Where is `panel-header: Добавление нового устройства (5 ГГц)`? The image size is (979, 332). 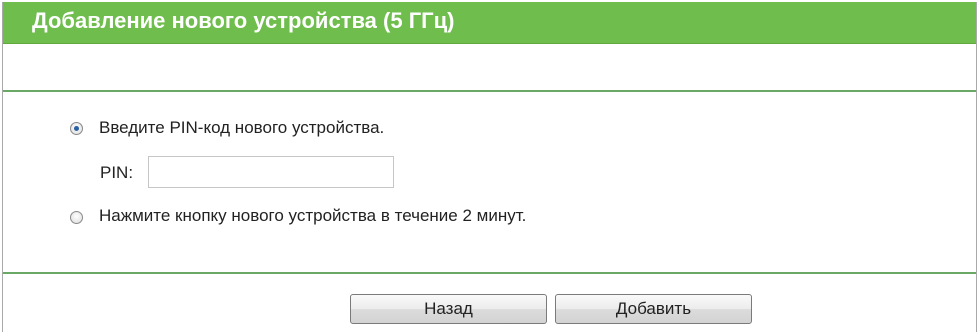 panel-header: Добавление нового устройства (5 ГГц) is located at coordinates (489, 23).